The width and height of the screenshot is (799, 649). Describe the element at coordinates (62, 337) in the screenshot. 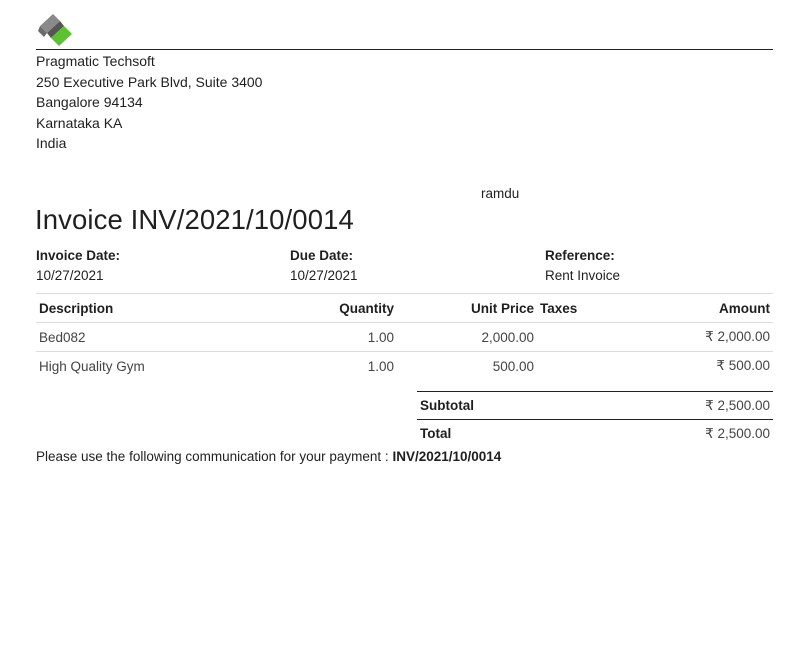

I see `line-description: Bed082` at that location.